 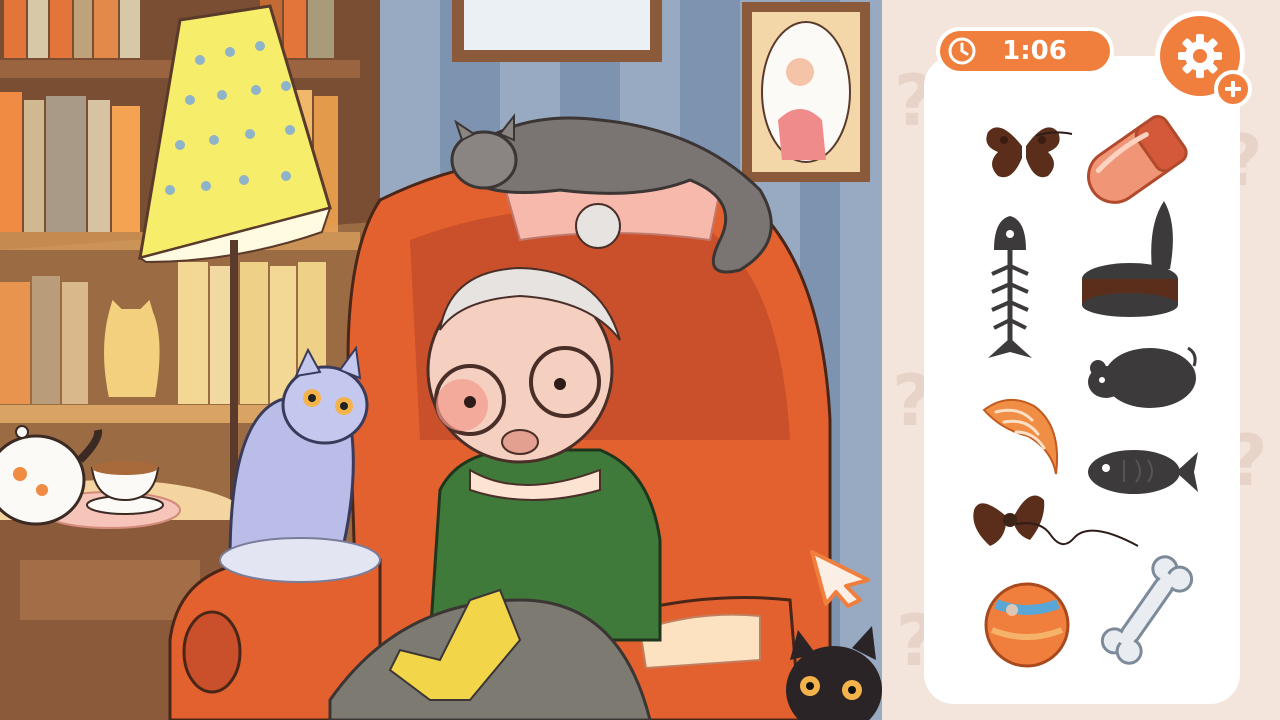 I want to click on item-fish-fillet-icon, so click(x=1023, y=437).